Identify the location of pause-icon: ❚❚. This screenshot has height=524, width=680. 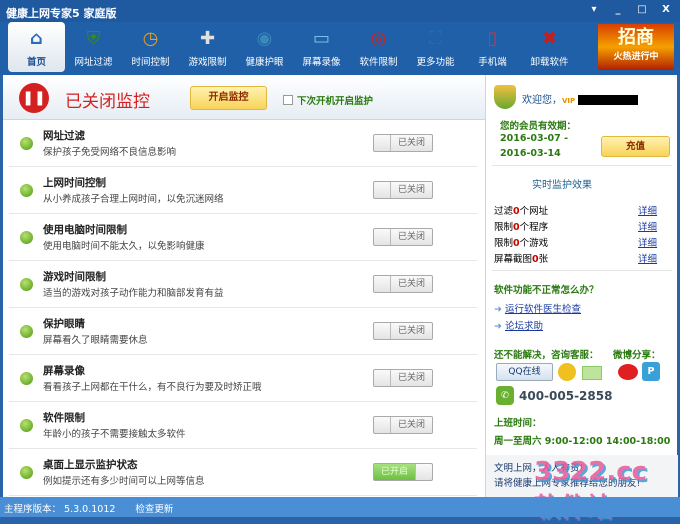
(34, 98).